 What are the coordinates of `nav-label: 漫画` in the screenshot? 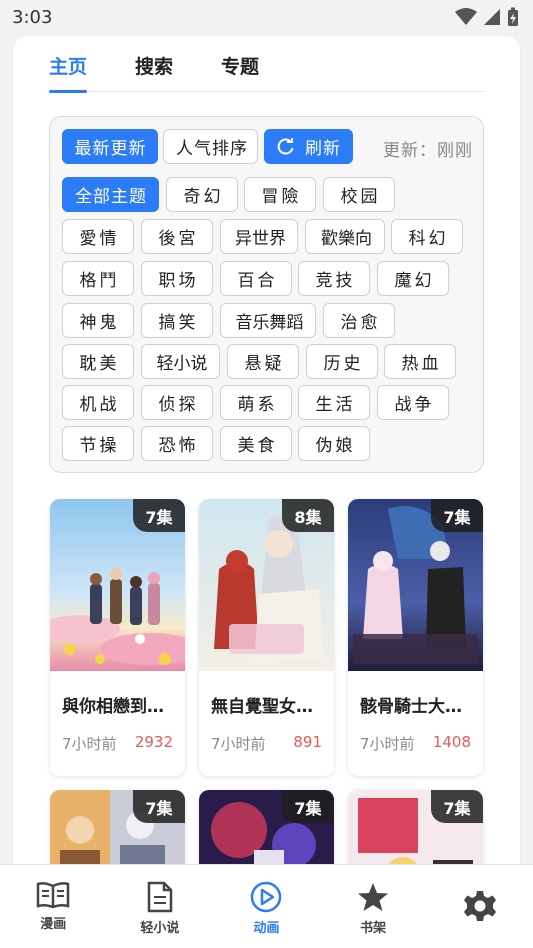 It's located at (53, 924).